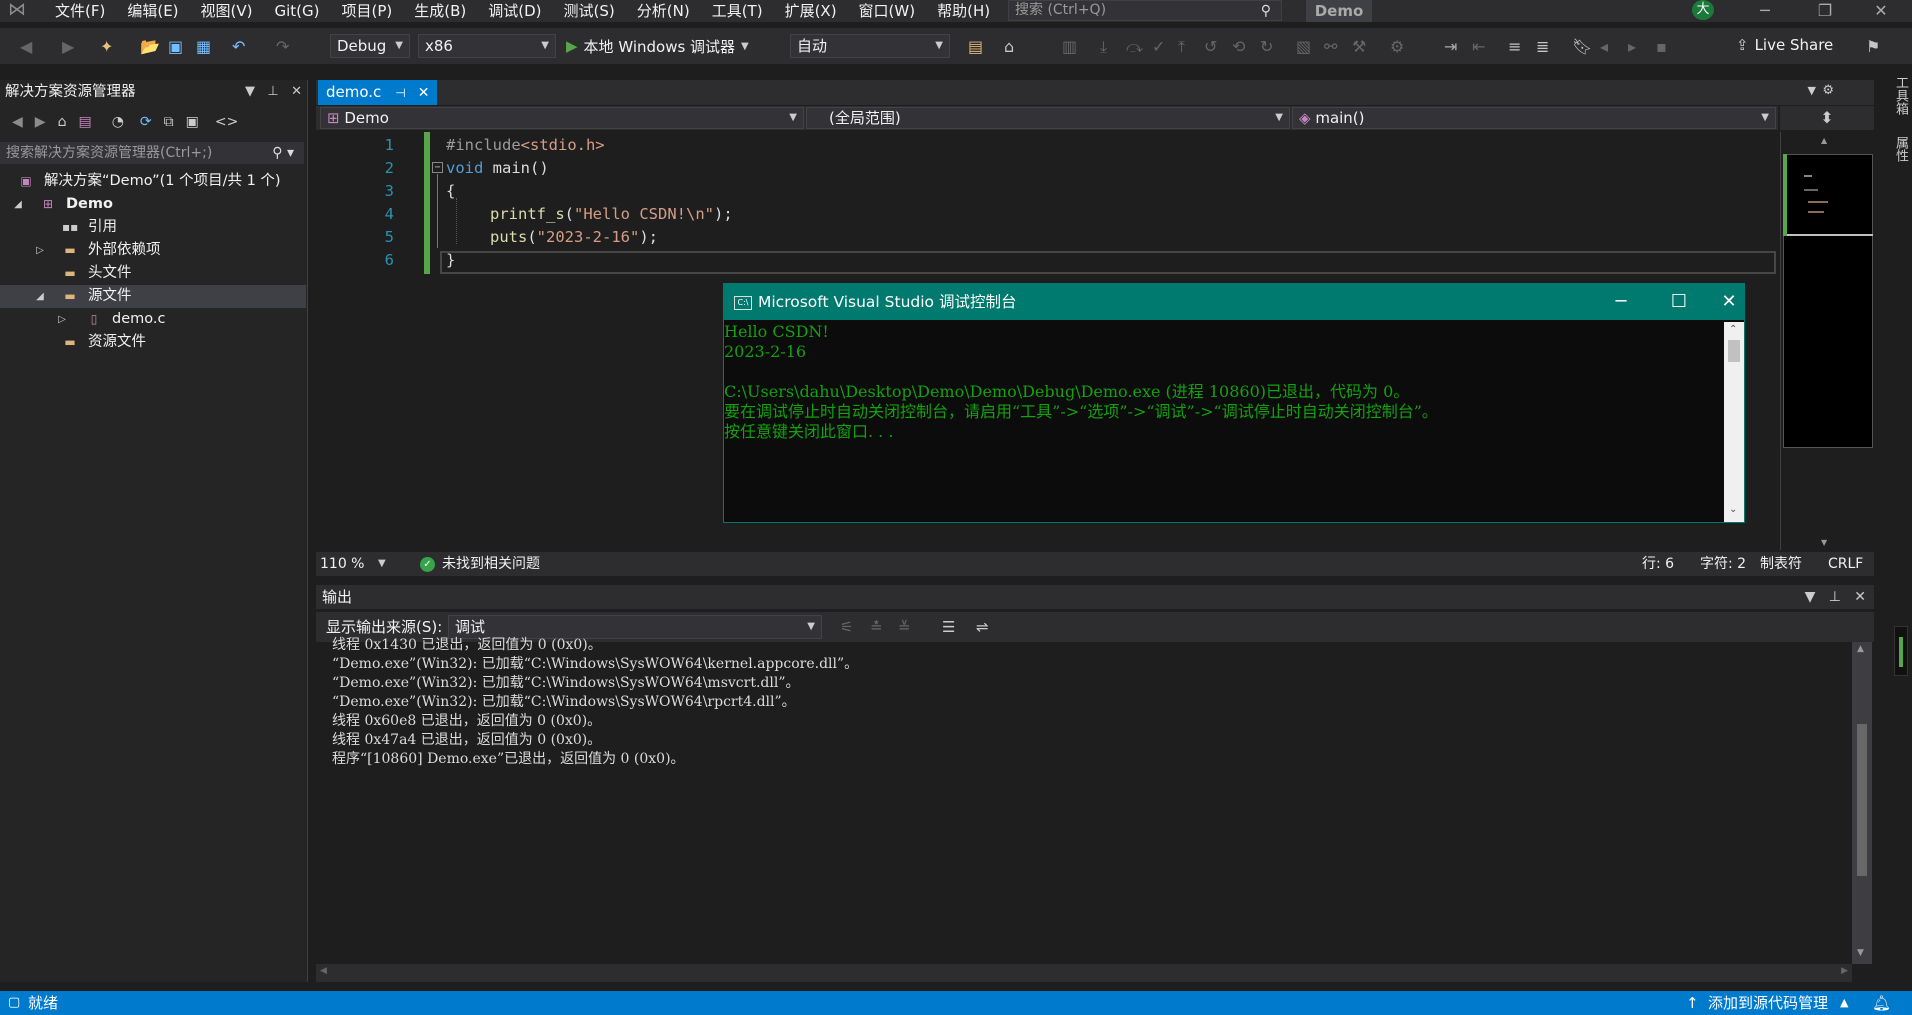 This screenshot has height=1015, width=1912. I want to click on issues-indicator: 未找到相关问题, so click(491, 564).